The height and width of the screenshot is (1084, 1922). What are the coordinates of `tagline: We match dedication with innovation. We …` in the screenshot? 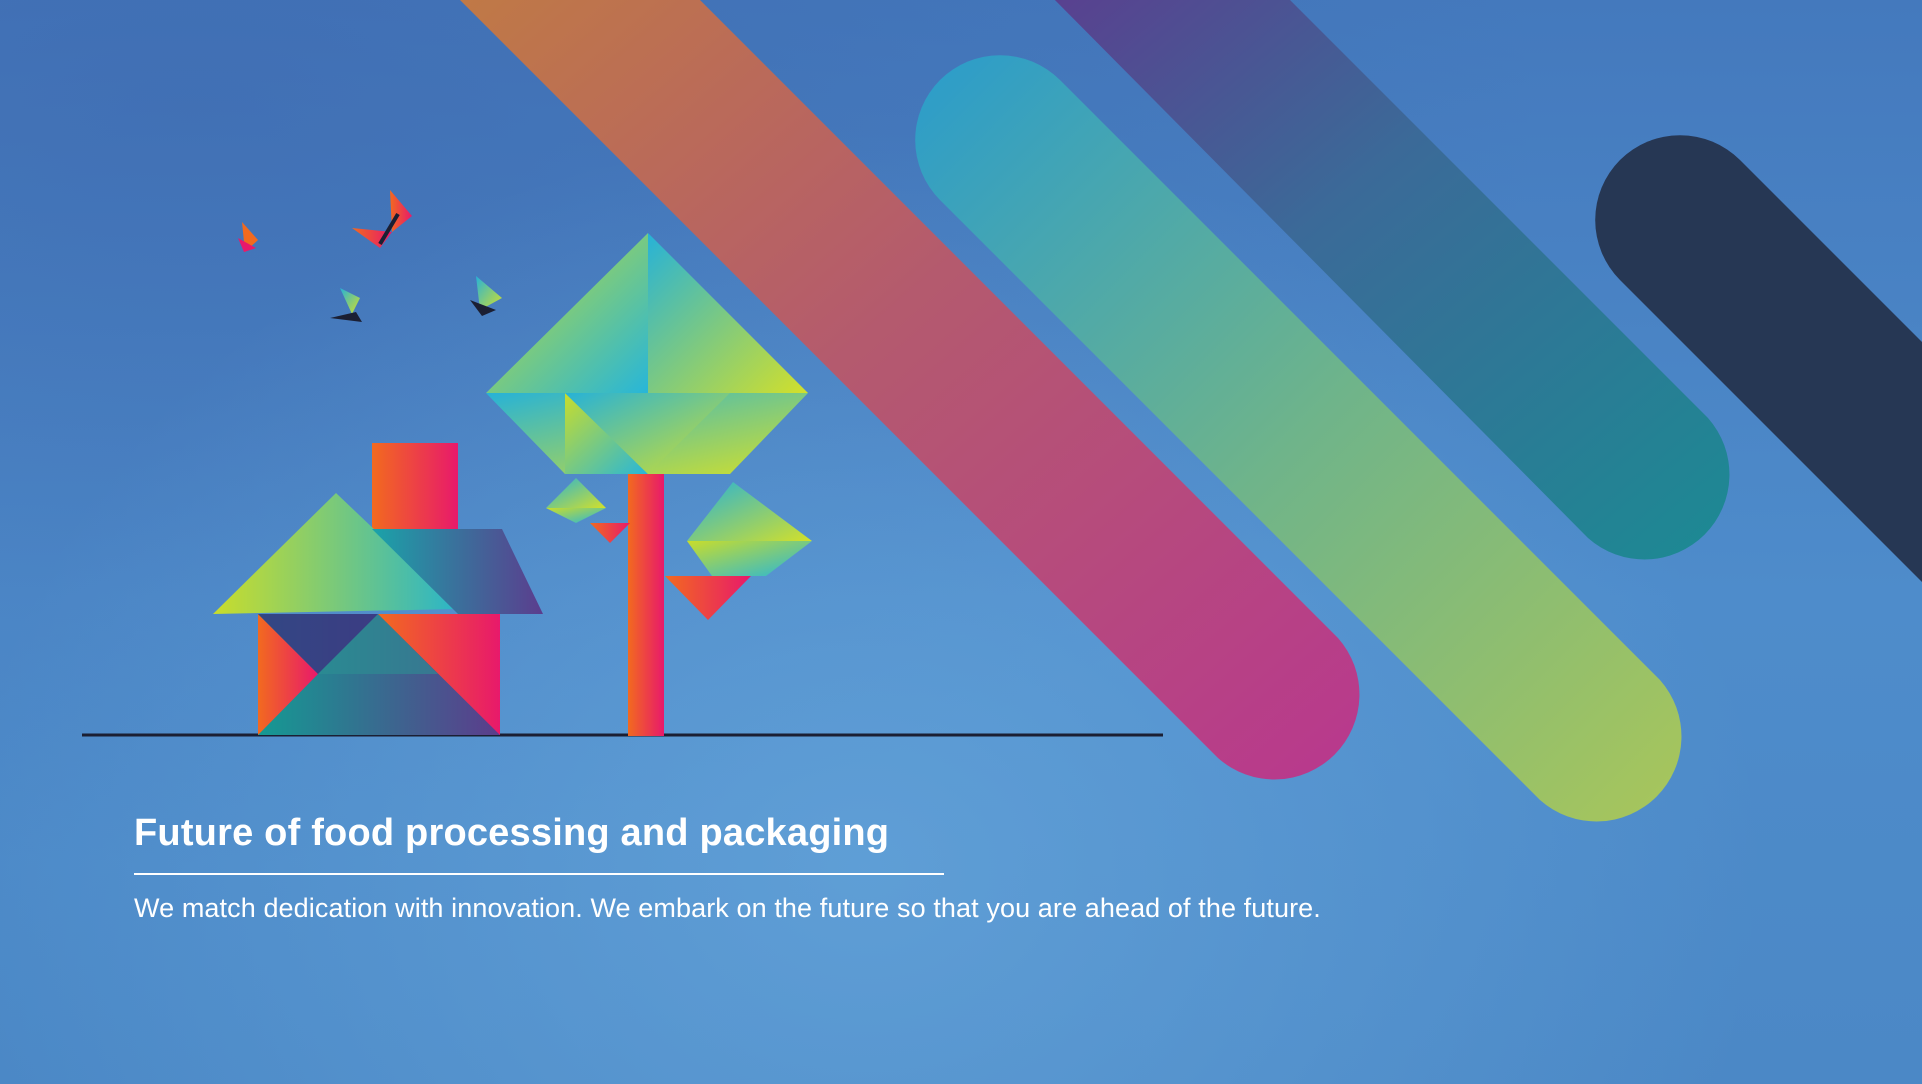 It's located at (727, 908).